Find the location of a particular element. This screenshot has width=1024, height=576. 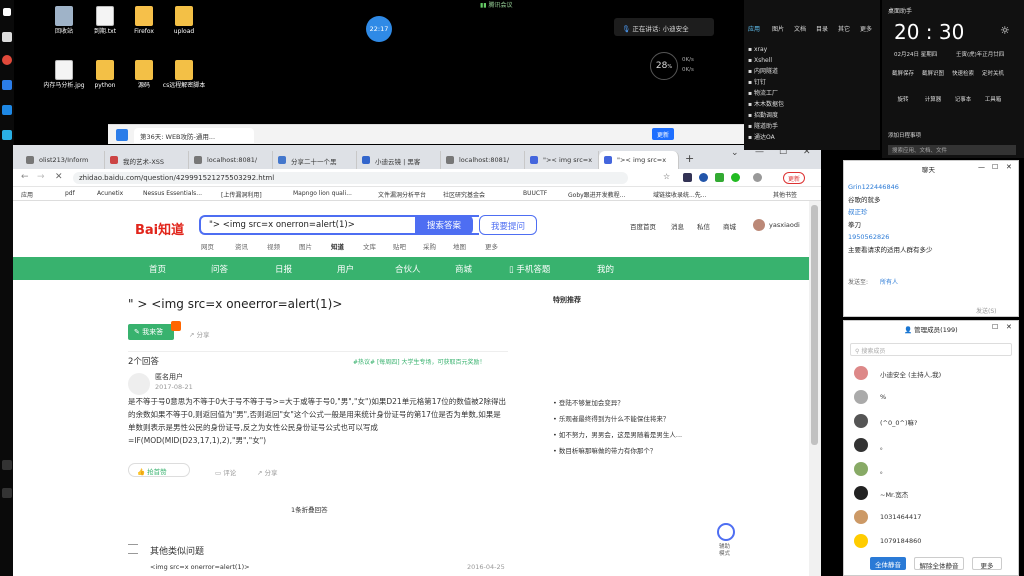

top-link: 百度首页 is located at coordinates (643, 226).